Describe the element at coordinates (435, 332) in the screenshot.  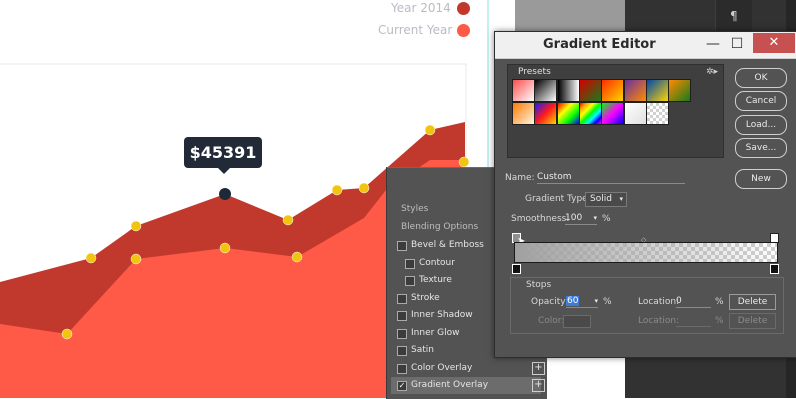
I see `style-item-label: Inner Glow` at that location.